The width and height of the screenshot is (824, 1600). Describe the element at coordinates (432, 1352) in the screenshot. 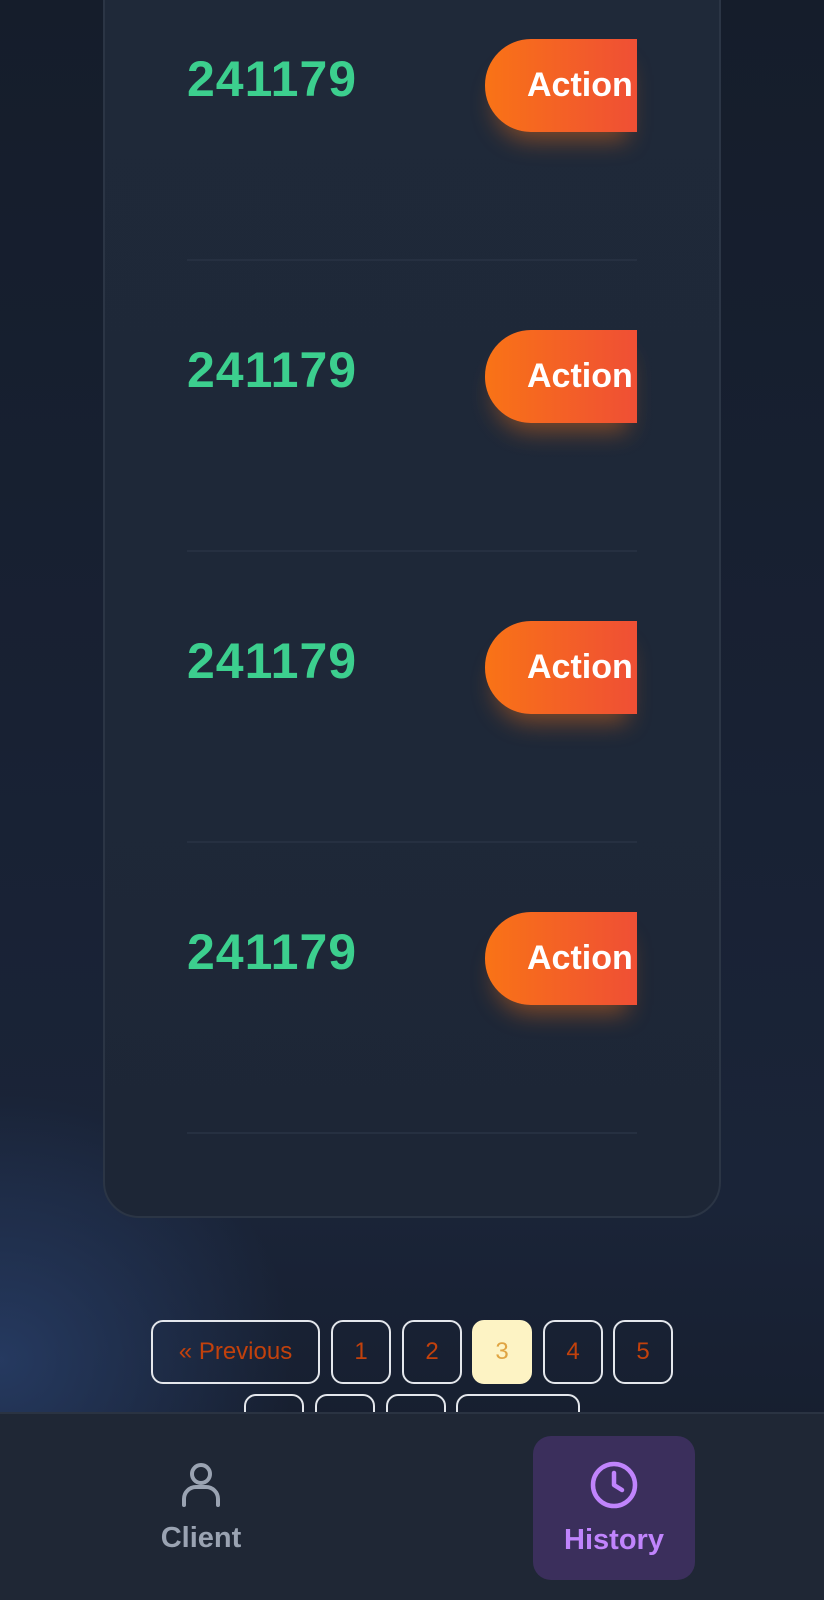

I see `page-2-button: 2` at that location.